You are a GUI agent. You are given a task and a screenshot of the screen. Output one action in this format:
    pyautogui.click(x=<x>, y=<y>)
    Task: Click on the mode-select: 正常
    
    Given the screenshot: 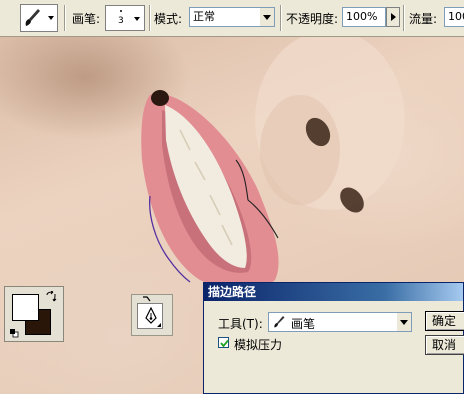 What is the action you would take?
    pyautogui.click(x=232, y=17)
    